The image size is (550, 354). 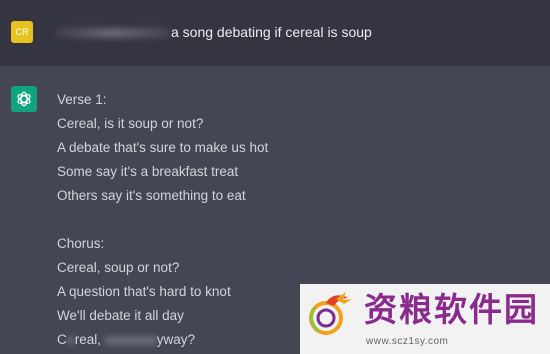 I want to click on lyric-fragment: C, so click(x=62, y=339).